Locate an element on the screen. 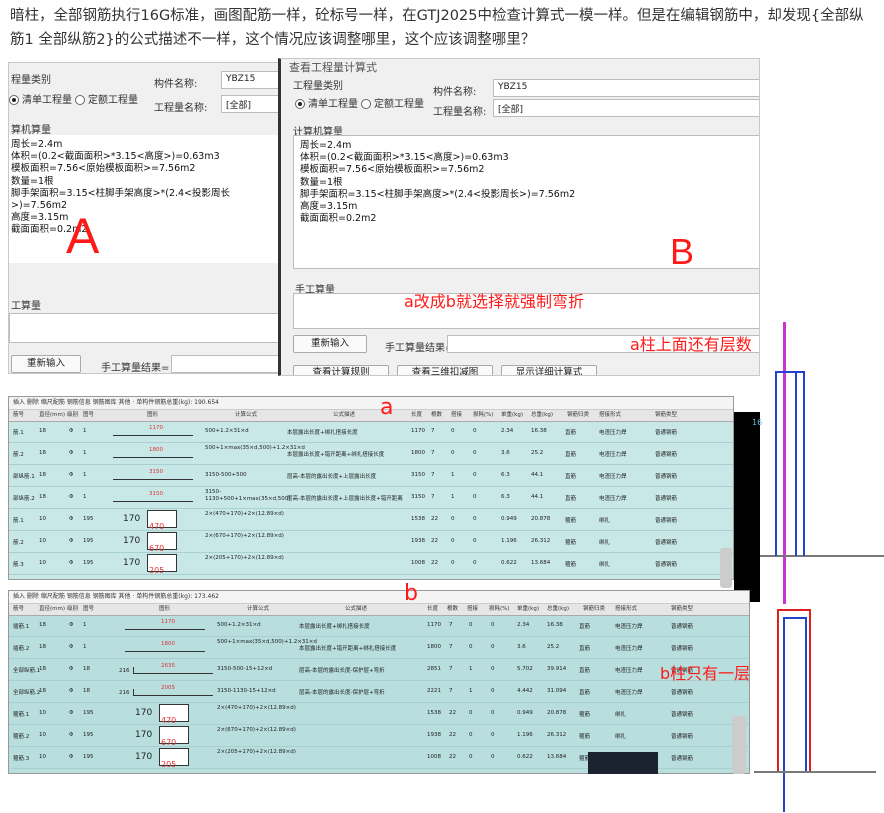  cell-formula: 3150-1130+500+1×max(35×d,500) is located at coordinates (247, 496).